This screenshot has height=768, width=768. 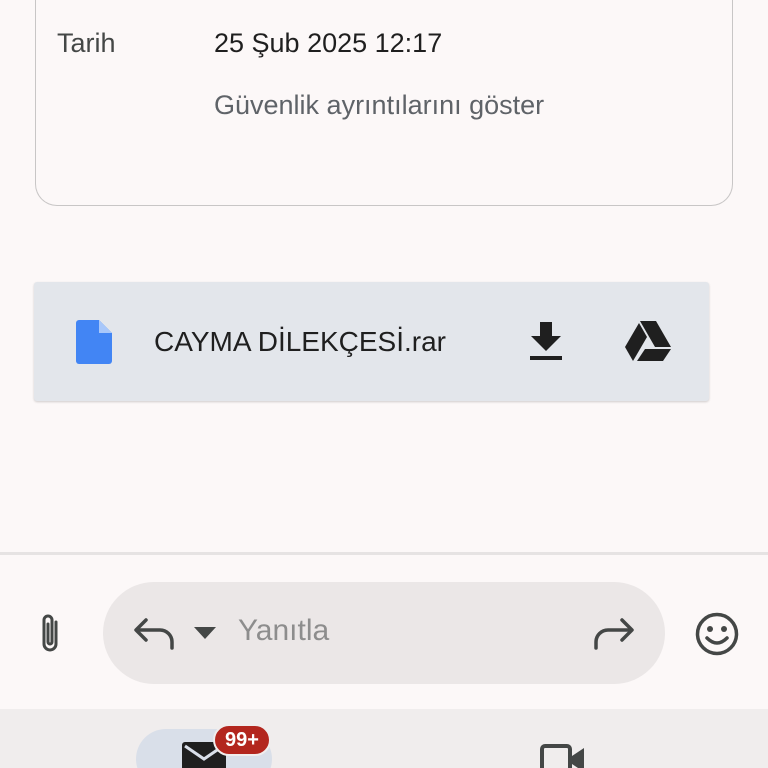 What do you see at coordinates (328, 43) in the screenshot?
I see `date-value: 25 Şub 2025 12:17` at bounding box center [328, 43].